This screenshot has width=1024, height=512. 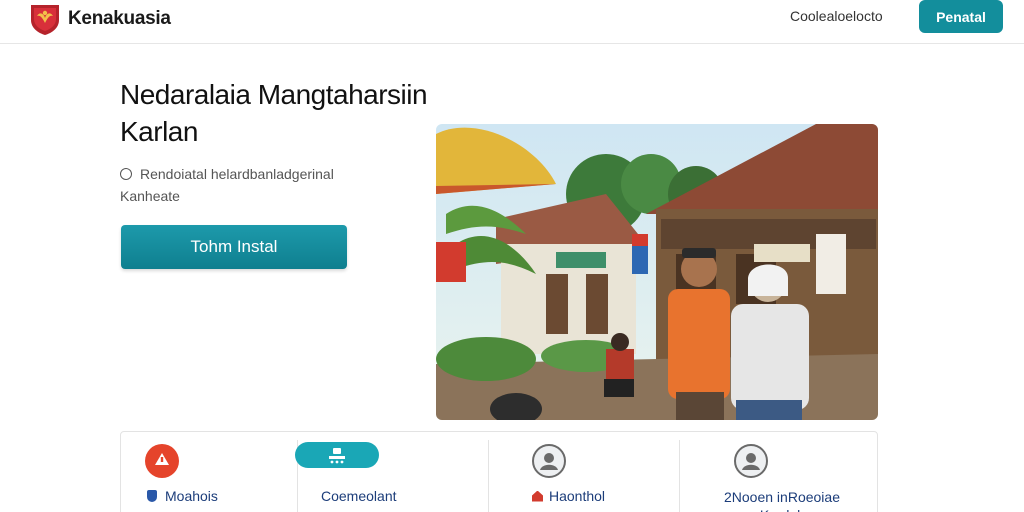 What do you see at coordinates (152, 496) in the screenshot?
I see `shield-icon` at bounding box center [152, 496].